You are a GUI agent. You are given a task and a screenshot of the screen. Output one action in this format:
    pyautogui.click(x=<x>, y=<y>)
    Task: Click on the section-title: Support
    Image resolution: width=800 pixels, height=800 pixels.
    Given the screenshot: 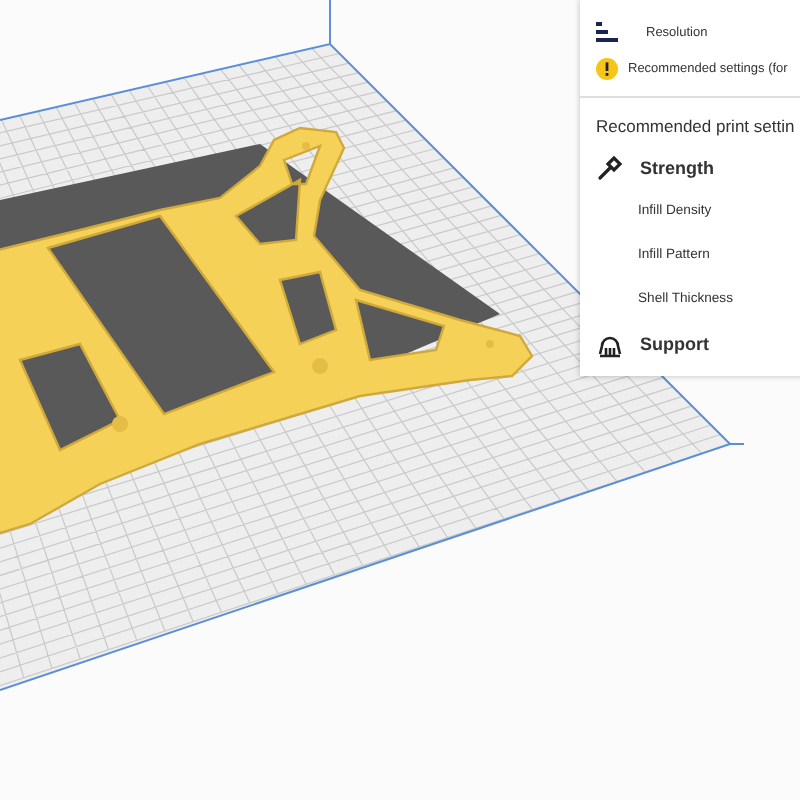 What is the action you would take?
    pyautogui.click(x=674, y=344)
    